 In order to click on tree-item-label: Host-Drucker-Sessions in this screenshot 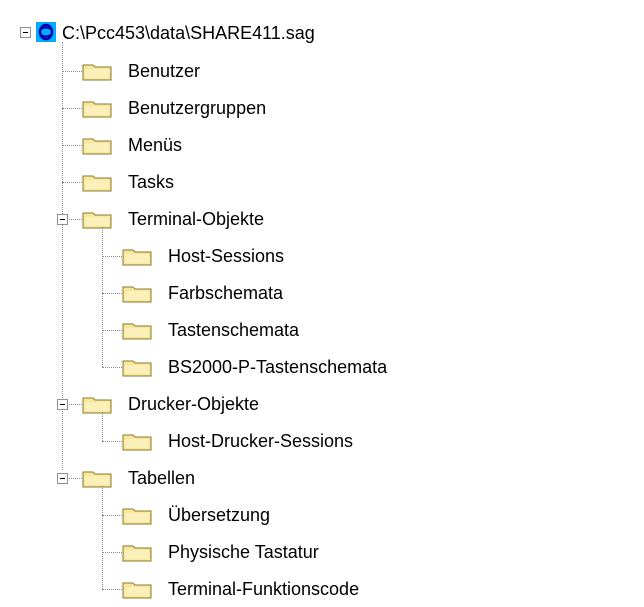, I will do `click(261, 440)`.